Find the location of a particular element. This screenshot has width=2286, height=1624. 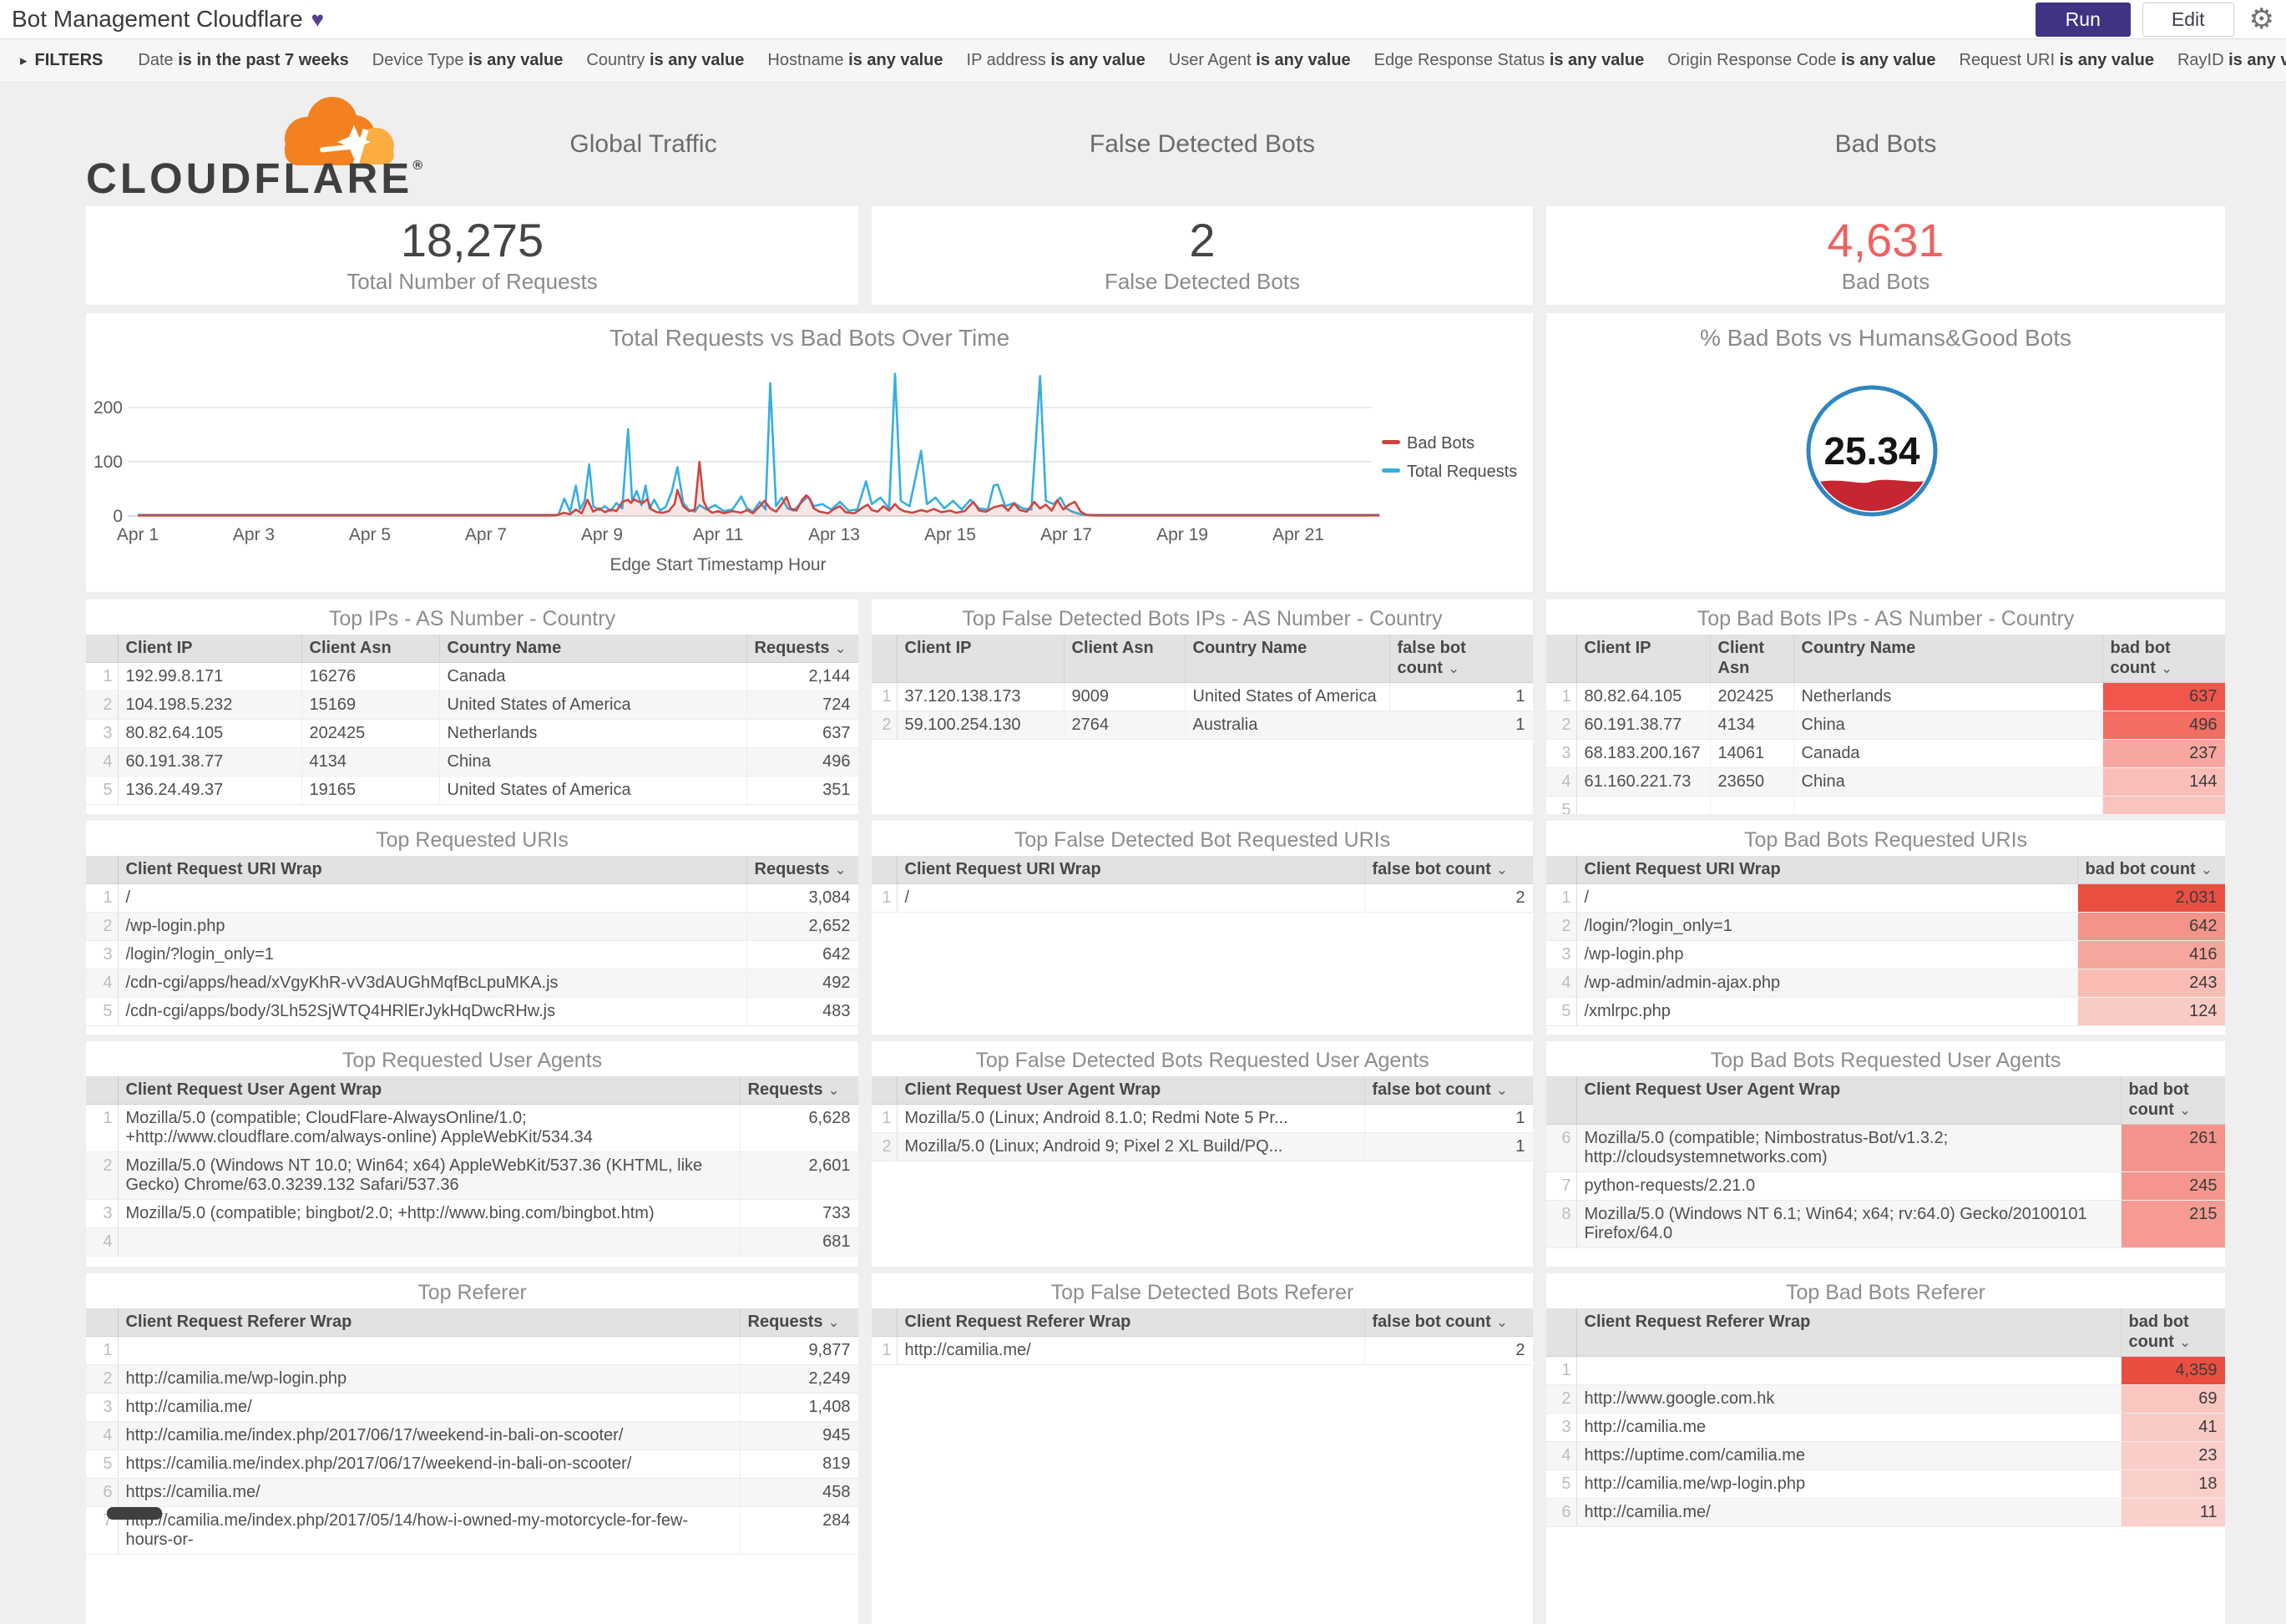

gauge-chart: 25.34 is located at coordinates (1885, 452).